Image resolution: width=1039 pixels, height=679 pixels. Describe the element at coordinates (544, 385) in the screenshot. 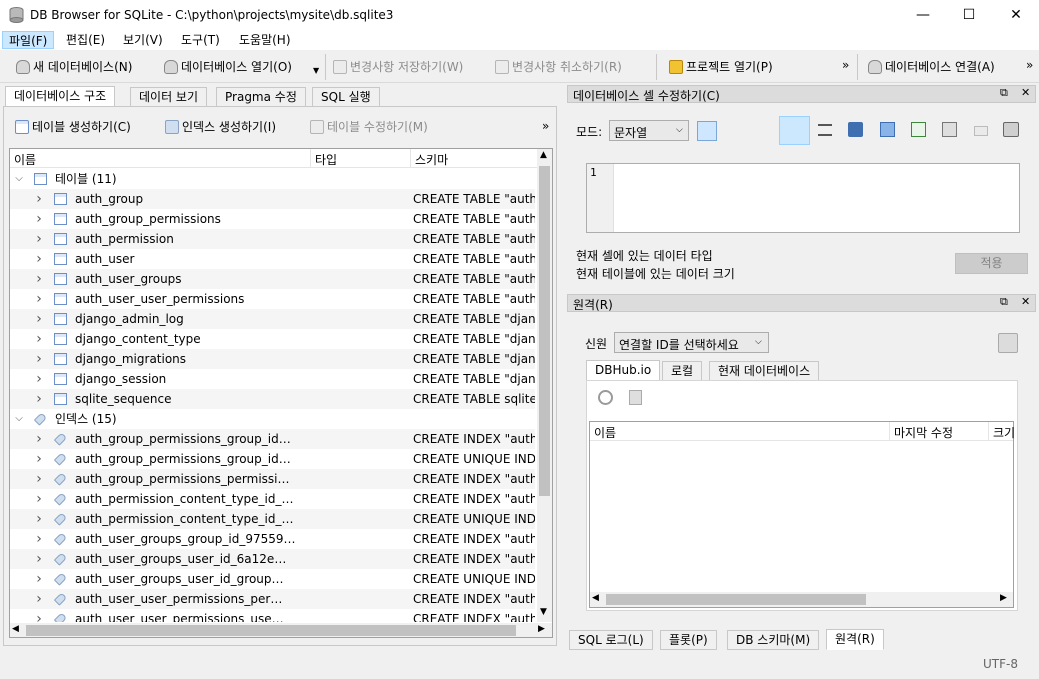

I see `tree-vertical-scrollbar: ▲ ▼` at that location.